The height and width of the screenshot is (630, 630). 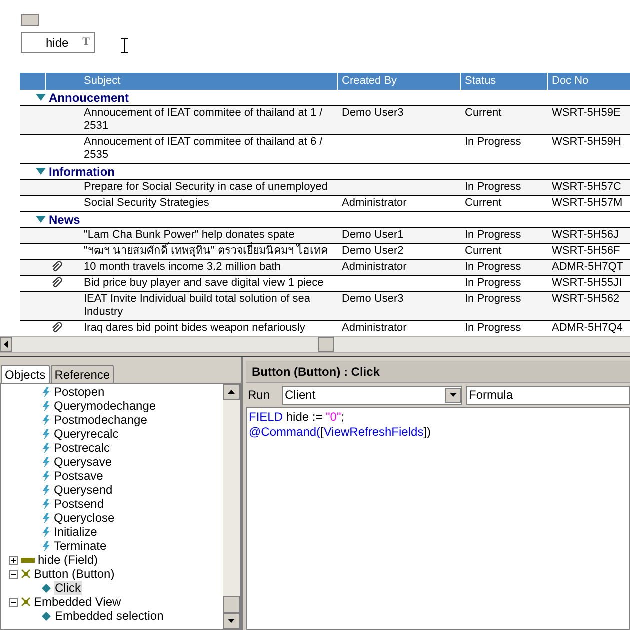 What do you see at coordinates (372, 395) in the screenshot?
I see `run-dropdown: Client` at bounding box center [372, 395].